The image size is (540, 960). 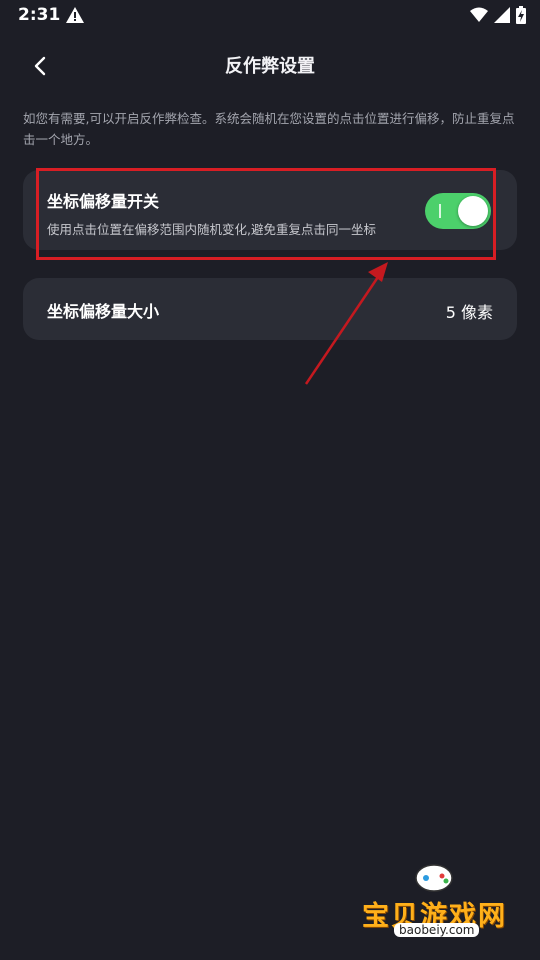 What do you see at coordinates (479, 14) in the screenshot?
I see `wifi-icon` at bounding box center [479, 14].